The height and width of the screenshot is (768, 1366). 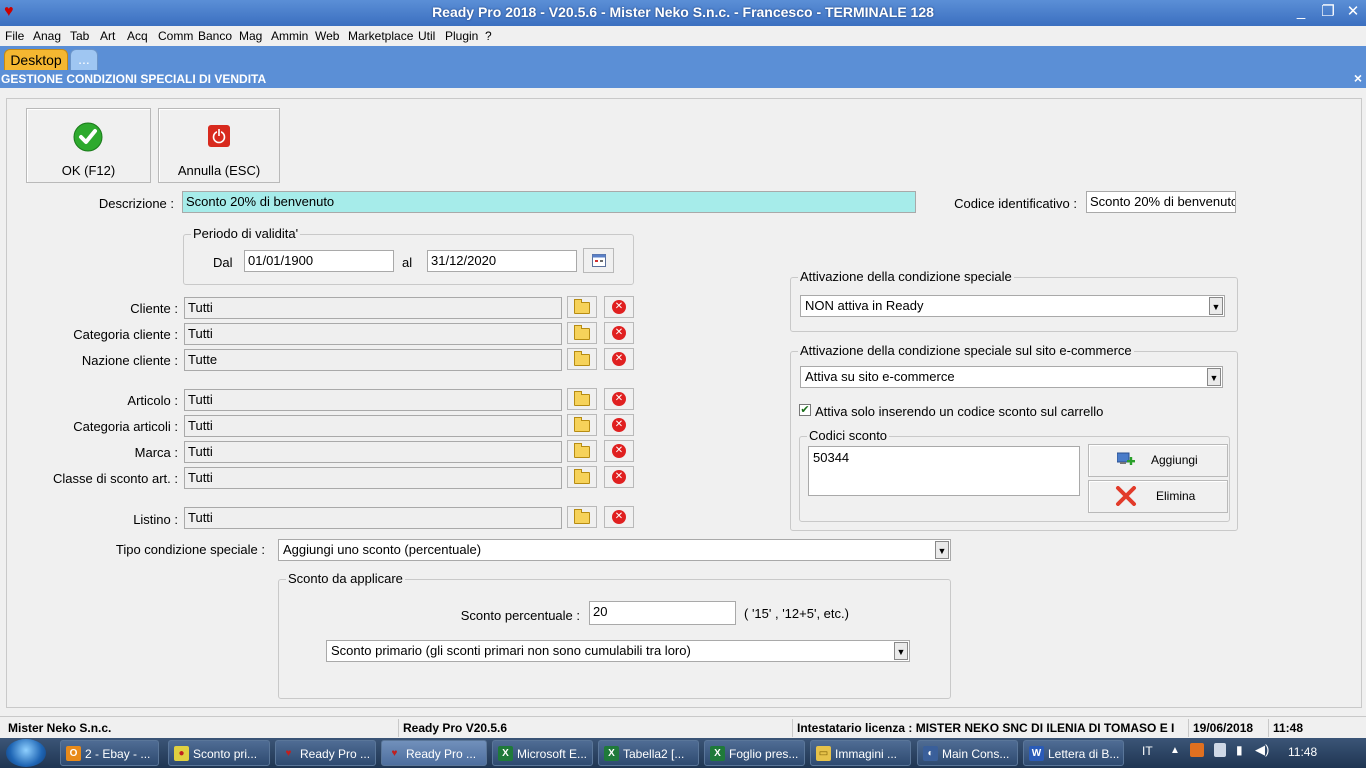 I want to click on attivazione-select: NON attiva in Ready ▼, so click(x=1012, y=306).